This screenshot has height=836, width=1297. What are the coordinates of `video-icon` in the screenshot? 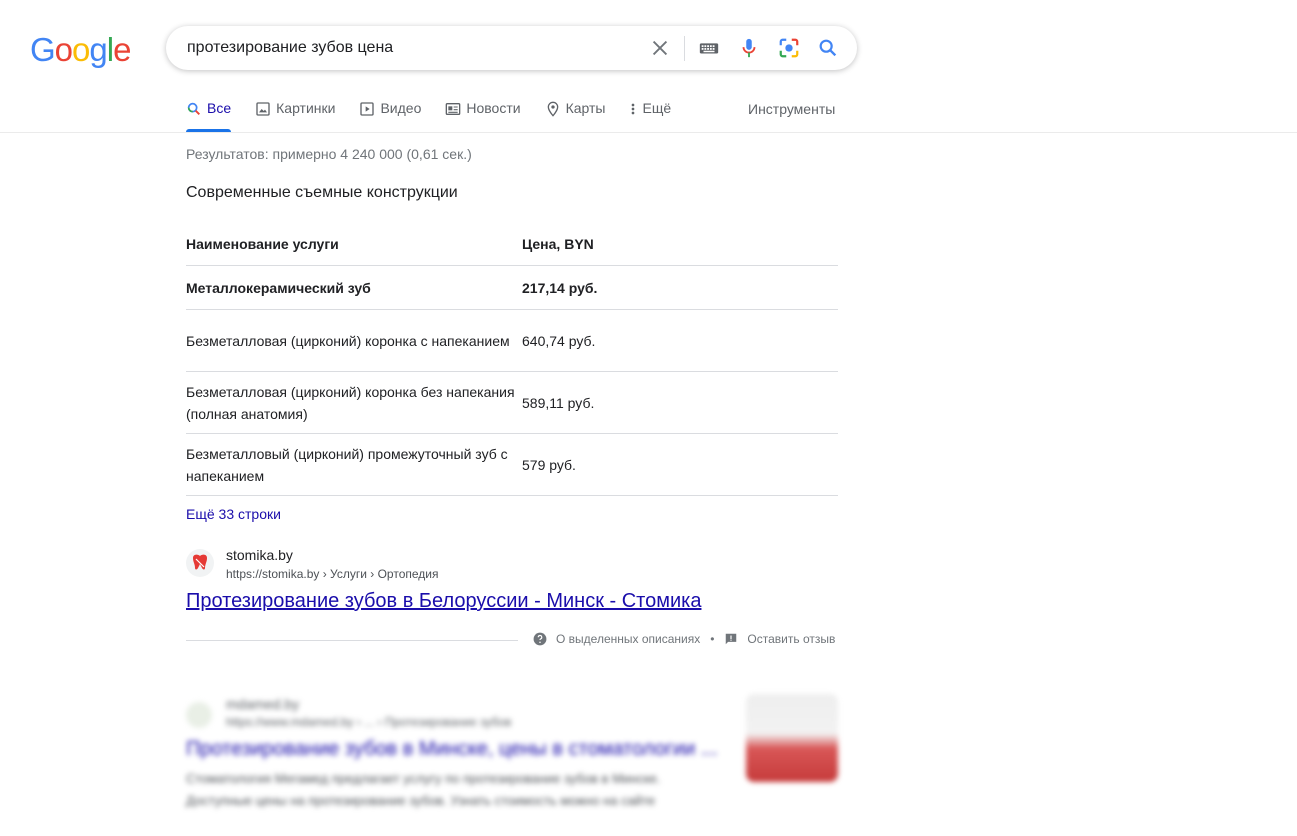 It's located at (367, 109).